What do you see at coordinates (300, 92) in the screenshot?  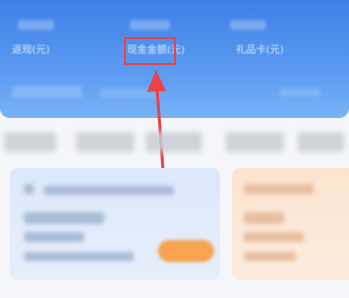 I see `header-link-blur` at bounding box center [300, 92].